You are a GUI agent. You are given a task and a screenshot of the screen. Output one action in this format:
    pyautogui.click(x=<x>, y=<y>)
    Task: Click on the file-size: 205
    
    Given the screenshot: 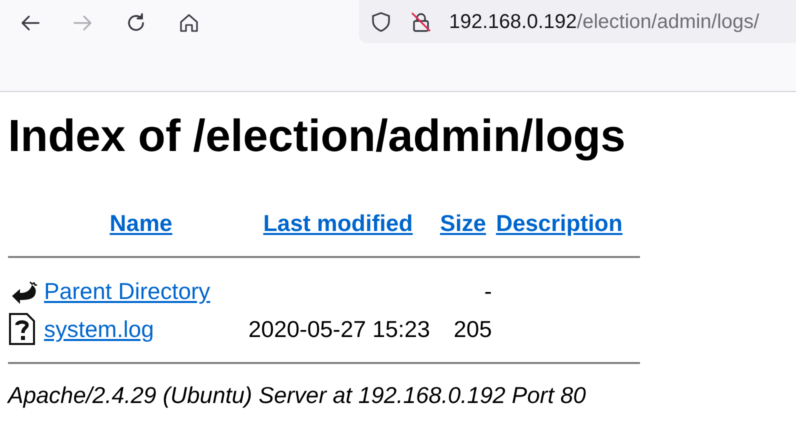 What is the action you would take?
    pyautogui.click(x=473, y=329)
    